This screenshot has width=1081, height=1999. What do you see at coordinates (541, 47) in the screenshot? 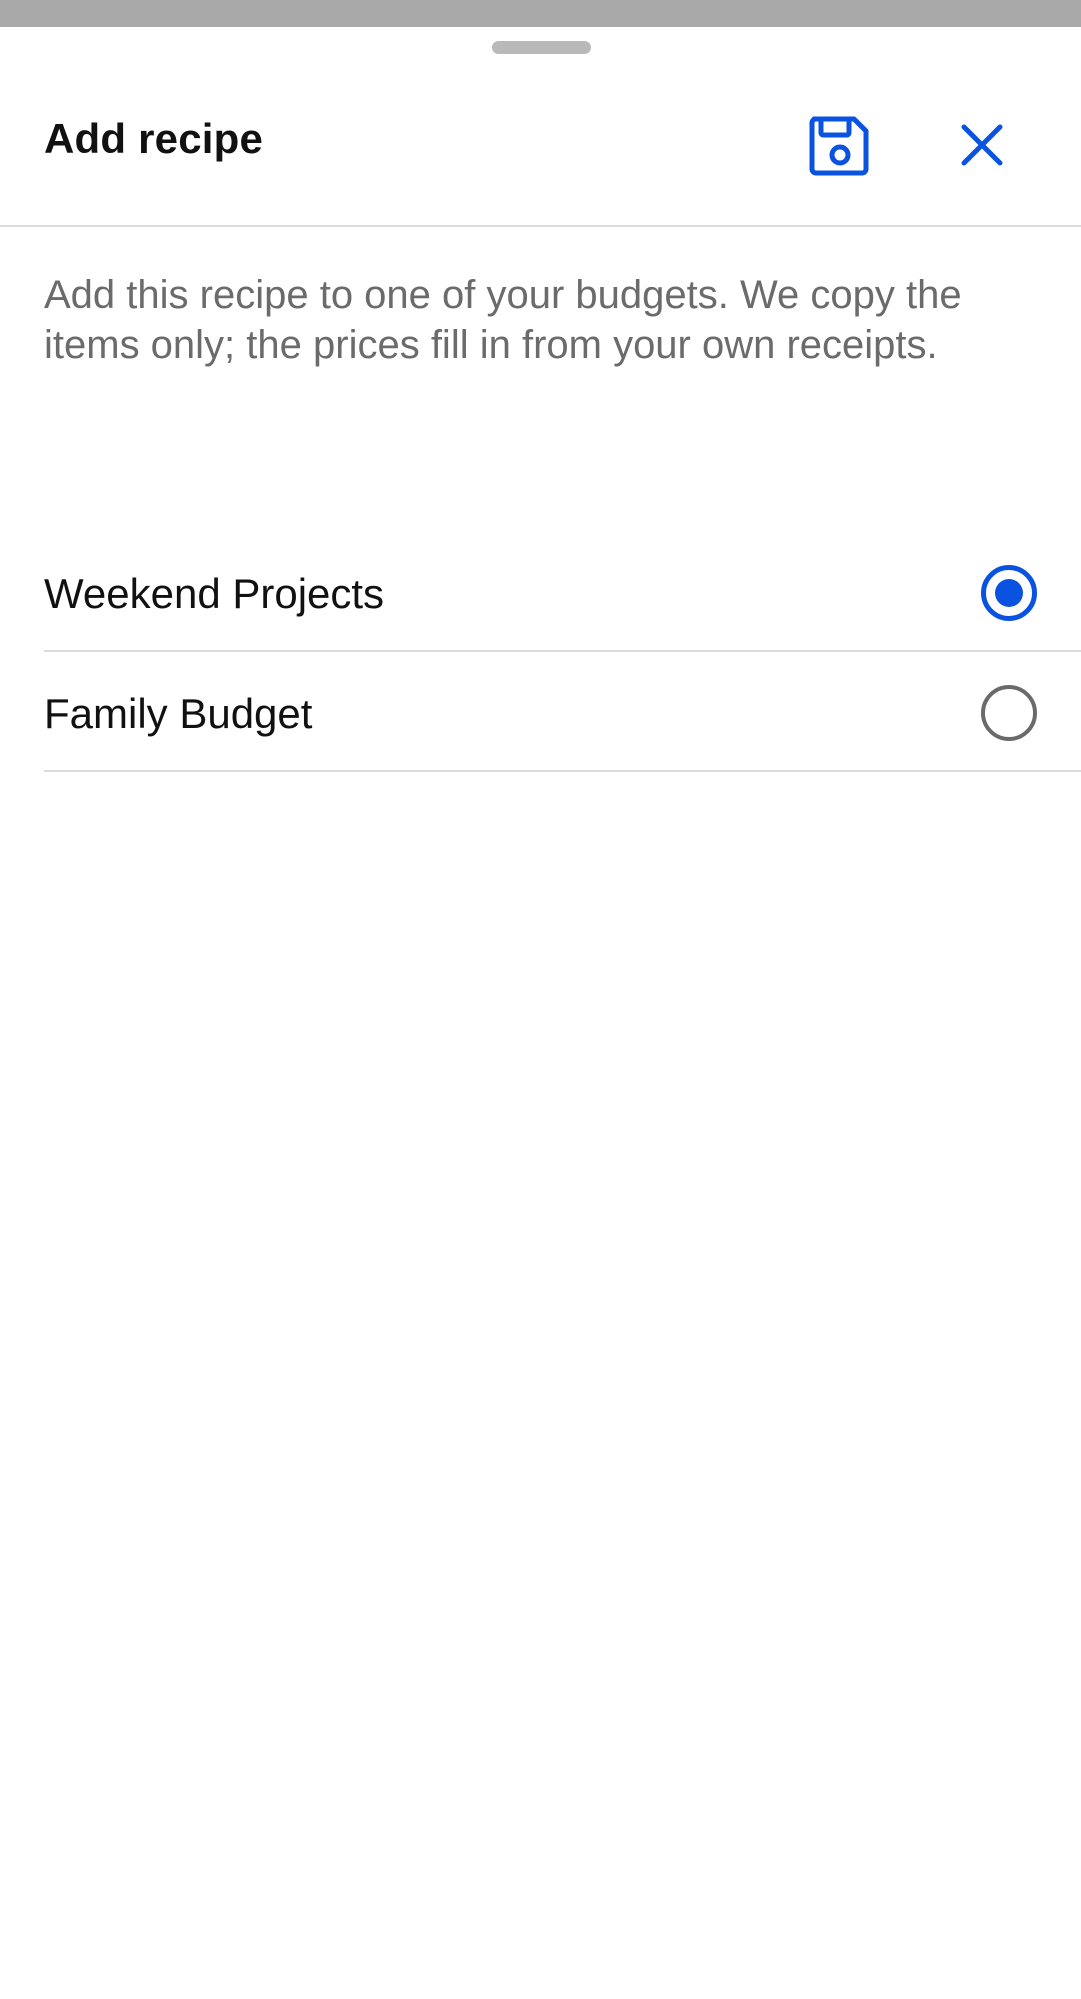
I see `sheet-grabber` at bounding box center [541, 47].